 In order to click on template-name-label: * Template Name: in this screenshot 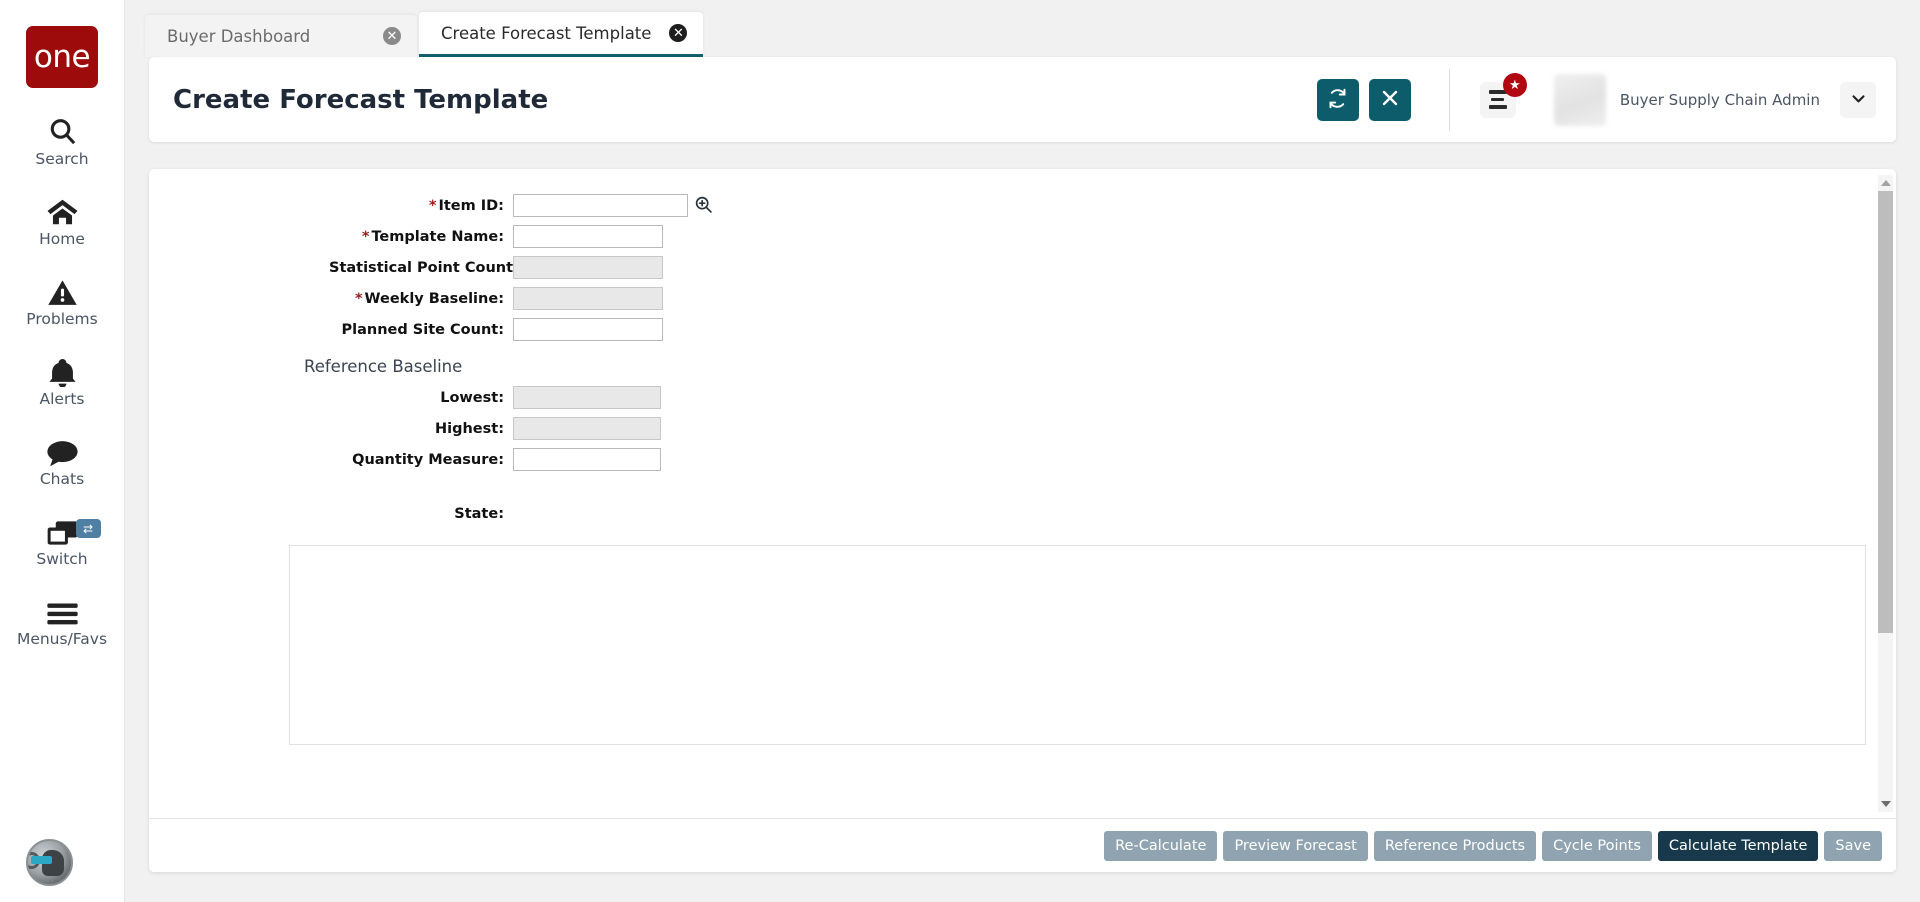, I will do `click(419, 237)`.